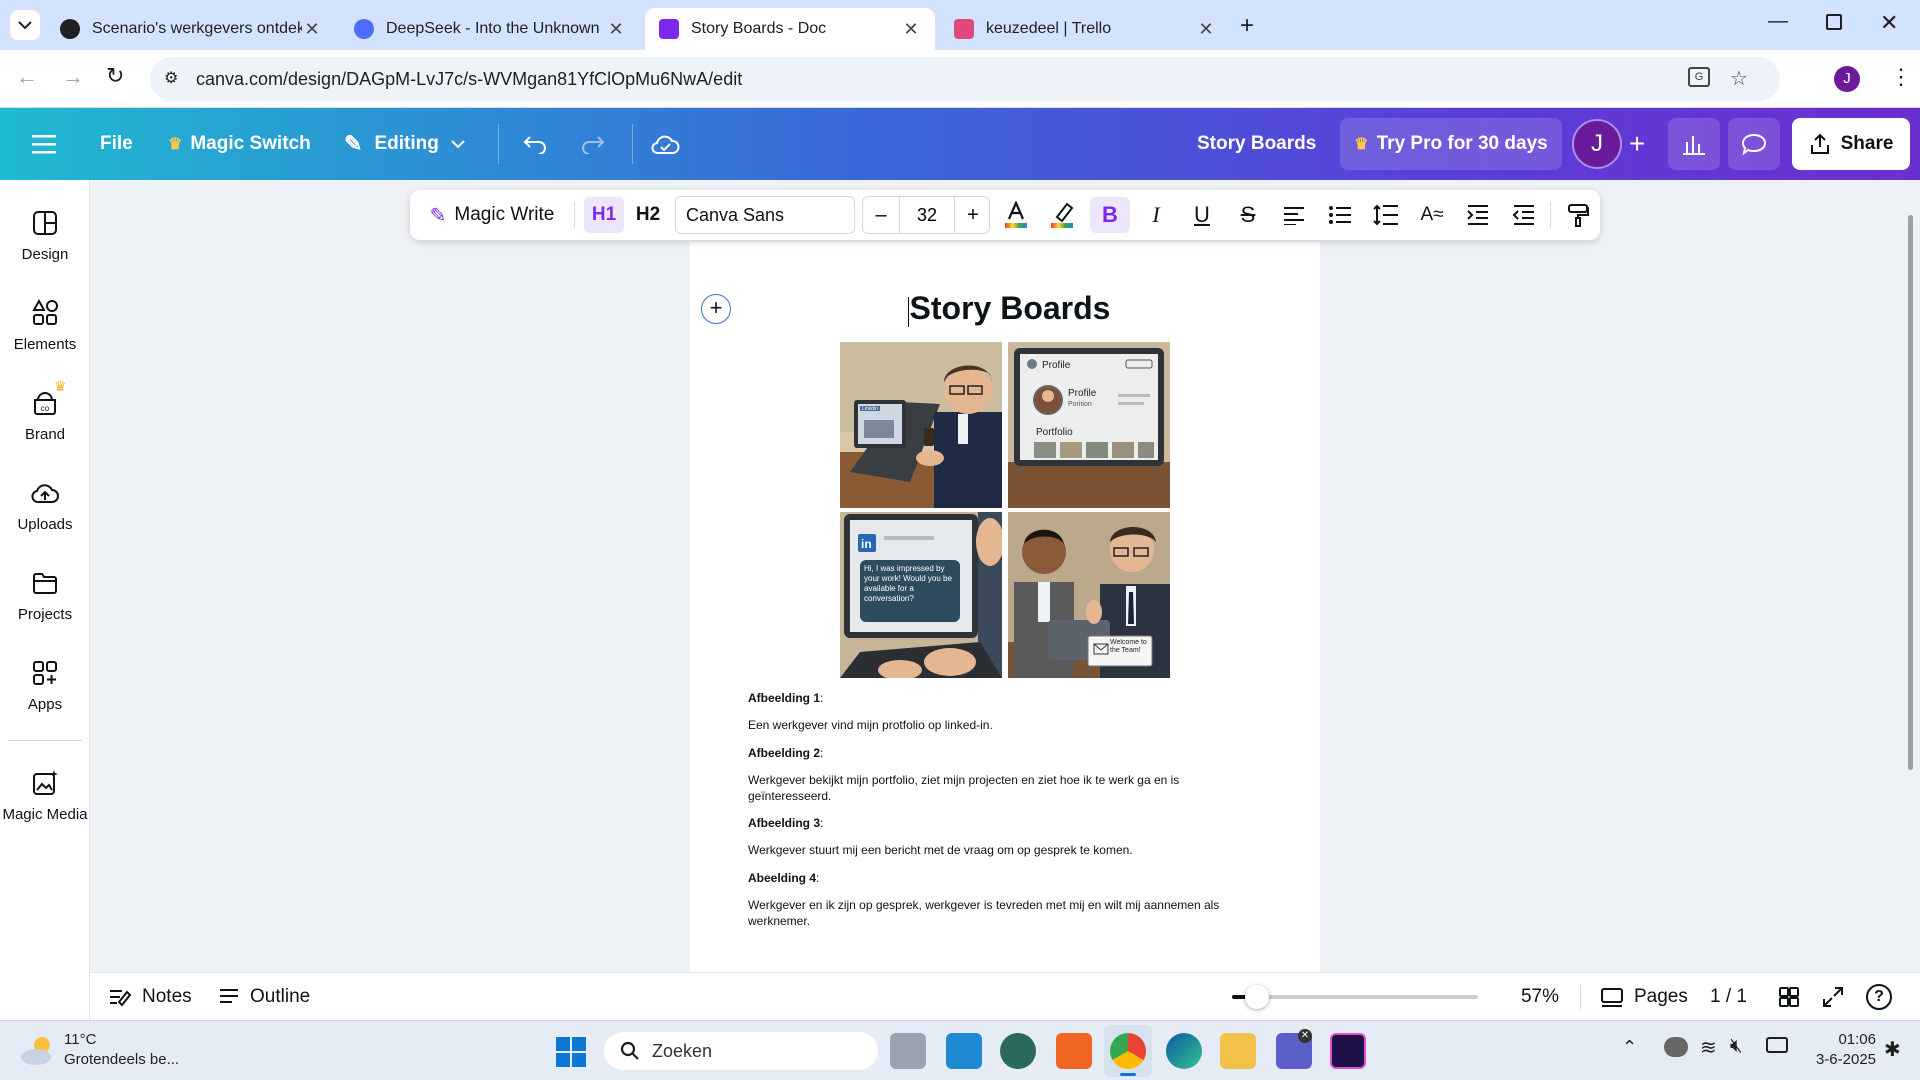 Image resolution: width=1920 pixels, height=1080 pixels. What do you see at coordinates (1256, 144) in the screenshot?
I see `document-title: Story Boards` at bounding box center [1256, 144].